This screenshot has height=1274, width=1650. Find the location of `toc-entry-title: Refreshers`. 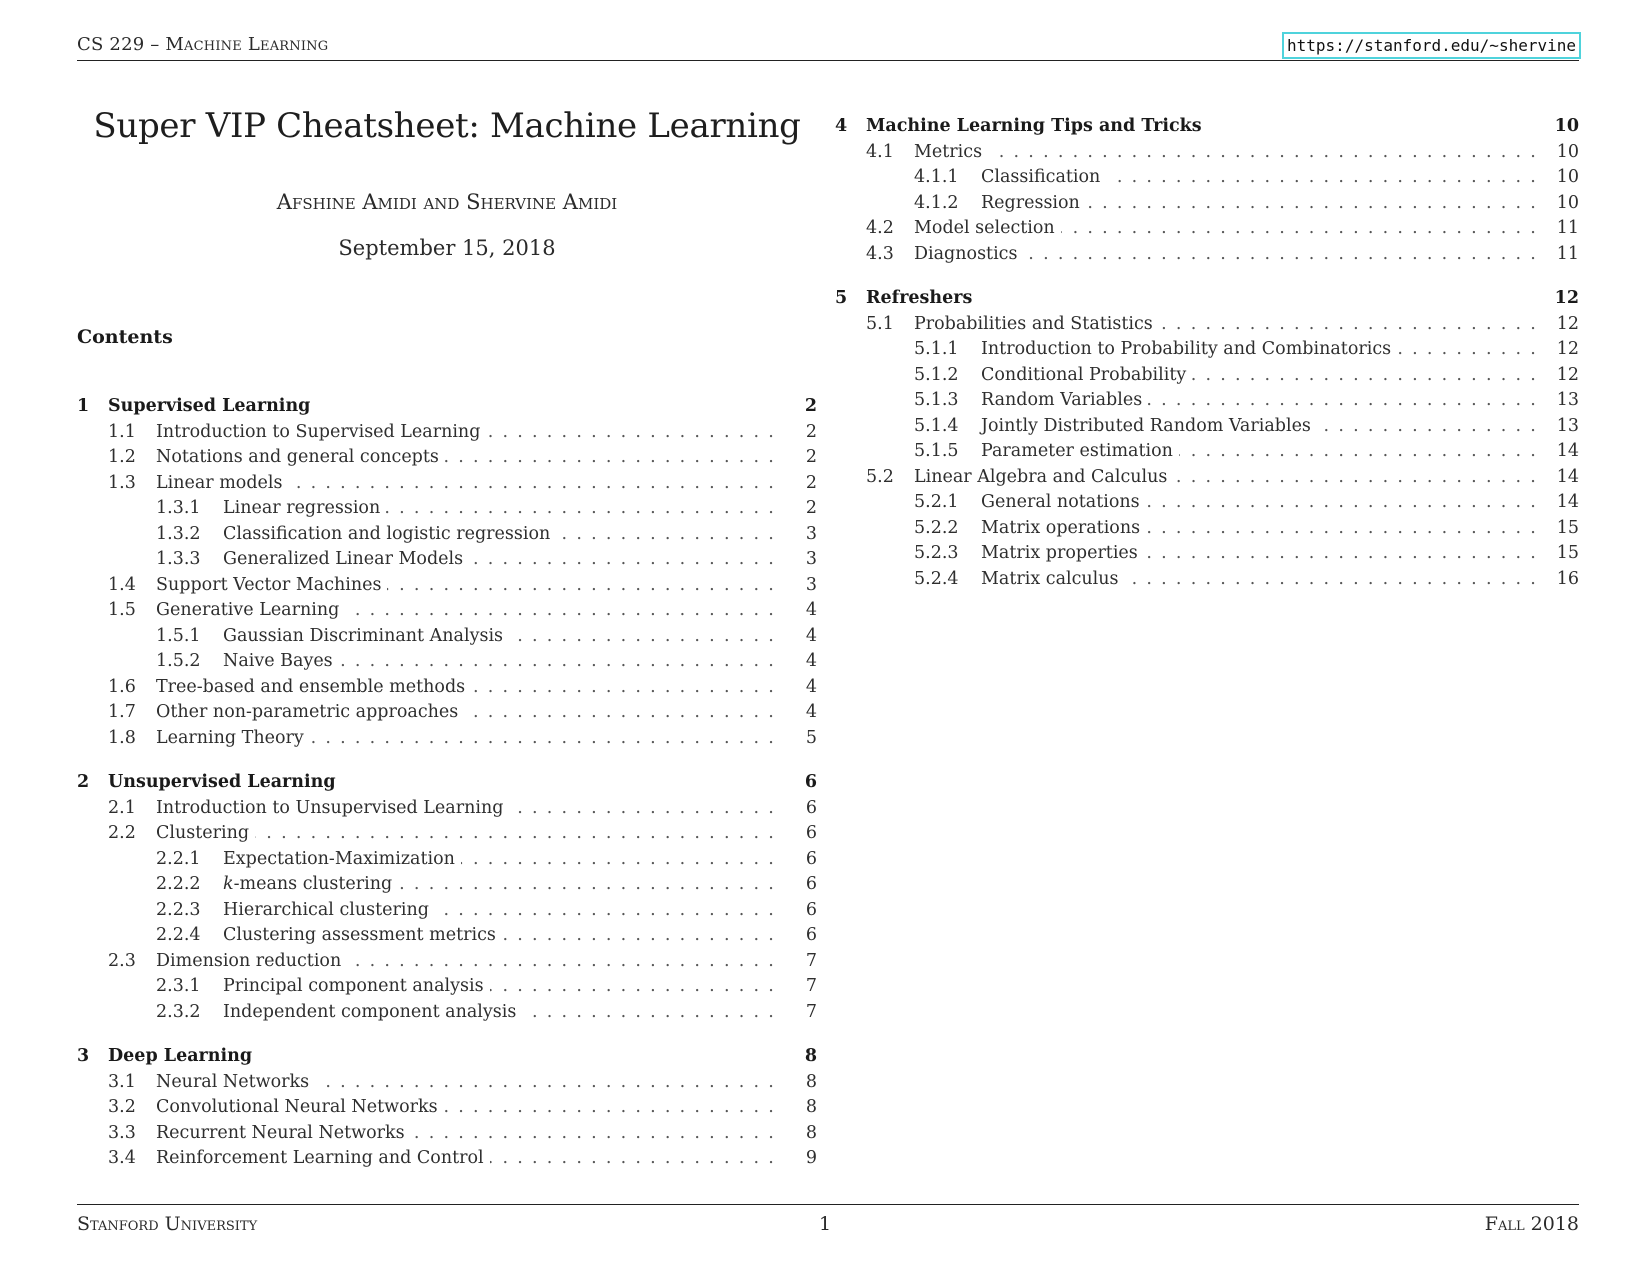

toc-entry-title: Refreshers is located at coordinates (919, 299).